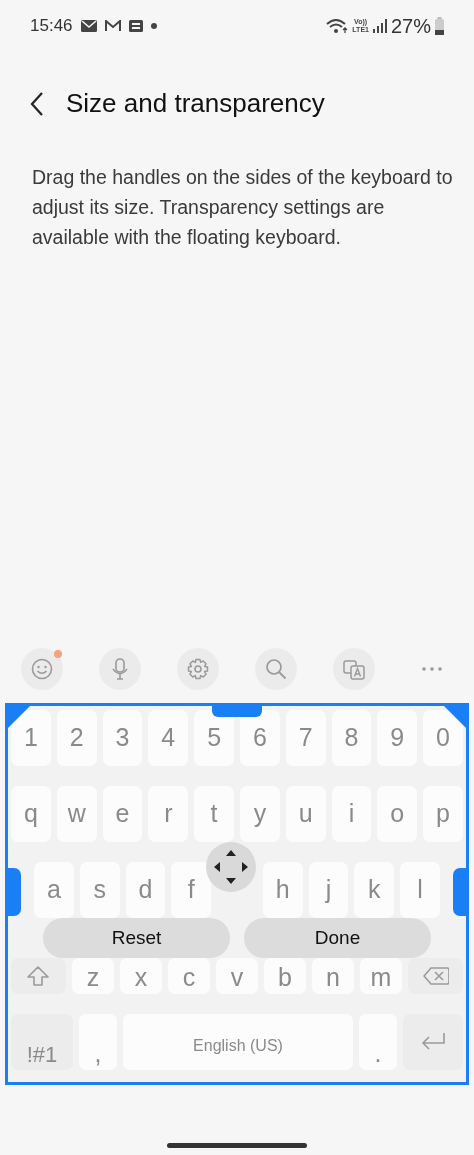  What do you see at coordinates (260, 814) in the screenshot?
I see `keyboard-key: y` at bounding box center [260, 814].